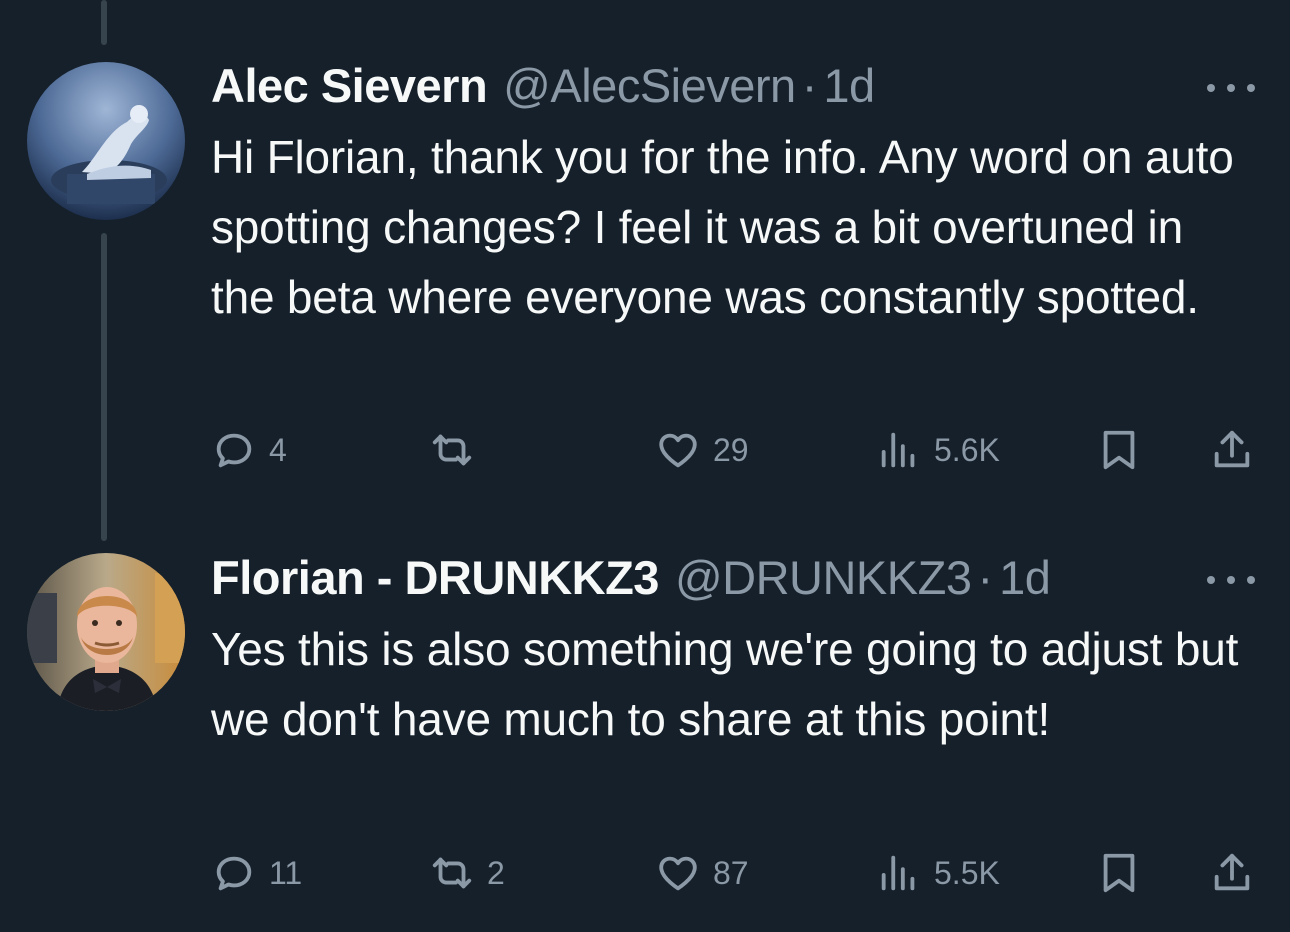 This screenshot has width=1290, height=932. I want to click on view-count: 5.5K, so click(967, 872).